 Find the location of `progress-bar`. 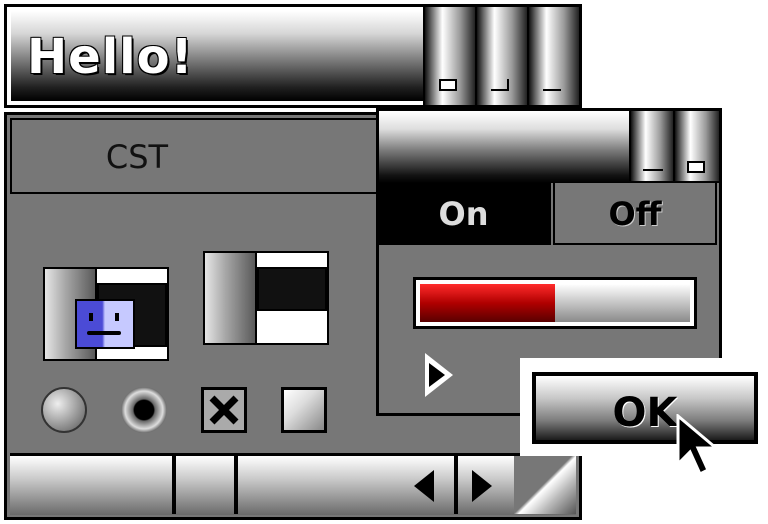

progress-bar is located at coordinates (555, 303).